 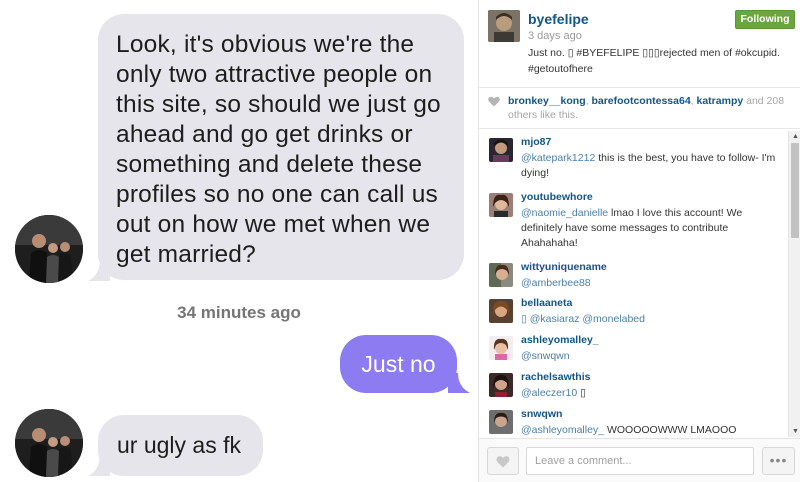 What do you see at coordinates (564, 267) in the screenshot?
I see `commenter-username: wittyuniquename` at bounding box center [564, 267].